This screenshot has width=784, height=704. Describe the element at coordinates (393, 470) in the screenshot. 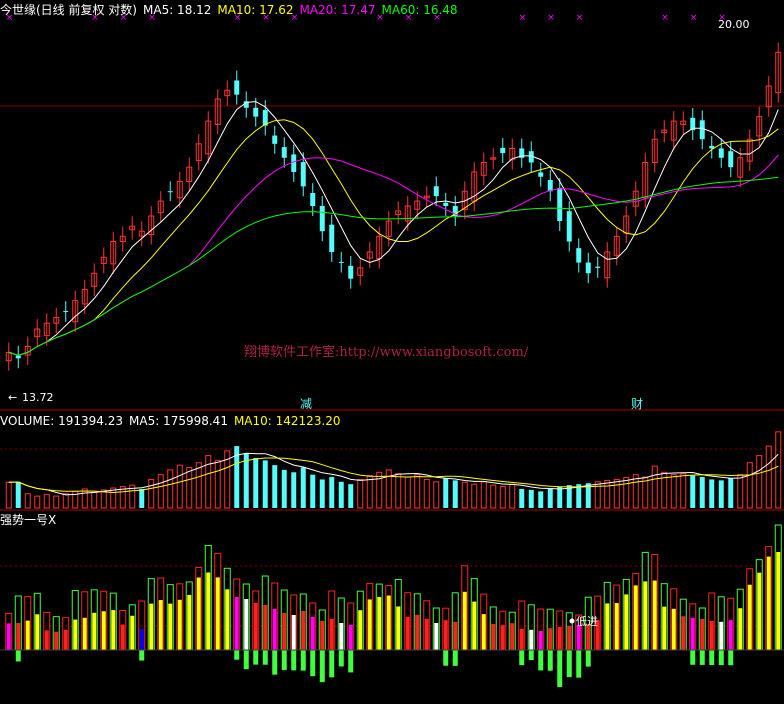

I see `volume-pane` at that location.